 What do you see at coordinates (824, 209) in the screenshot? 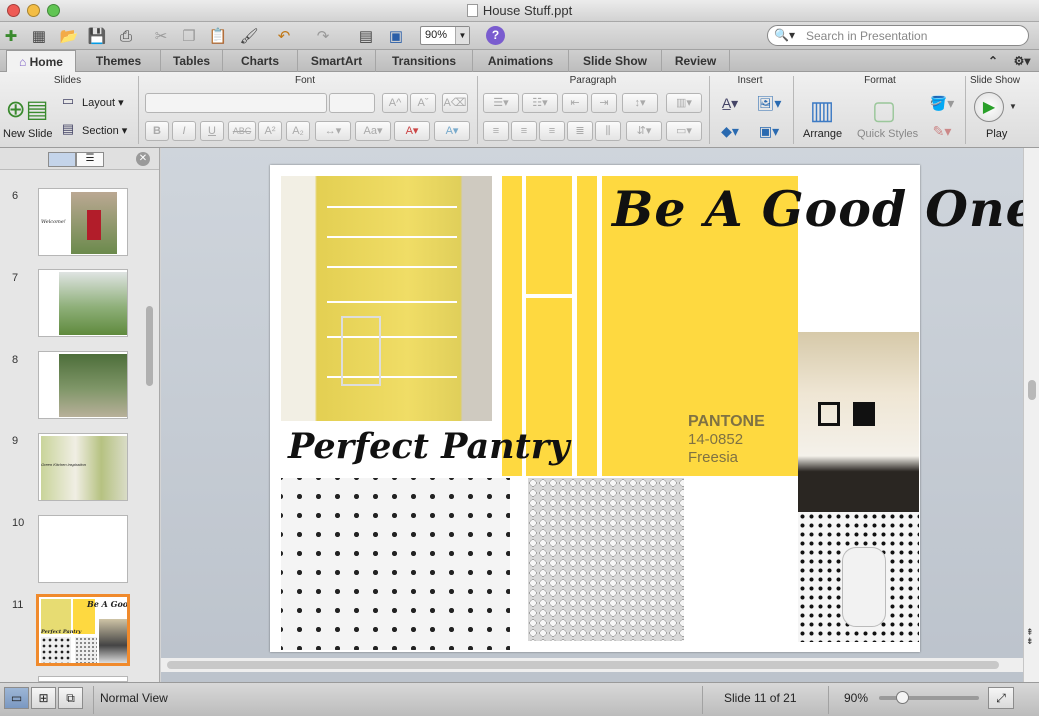
I see `slide-title: Be A Good One` at bounding box center [824, 209].